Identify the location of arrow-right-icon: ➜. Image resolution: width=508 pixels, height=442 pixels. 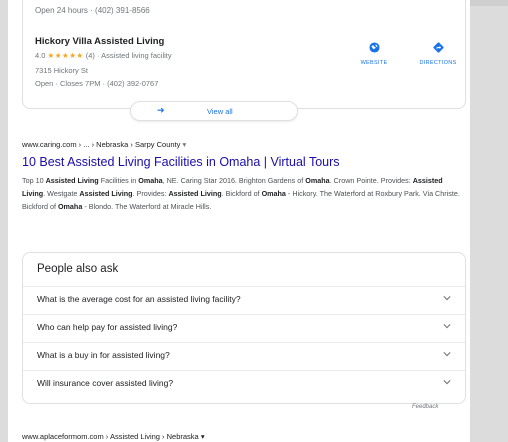
(161, 110).